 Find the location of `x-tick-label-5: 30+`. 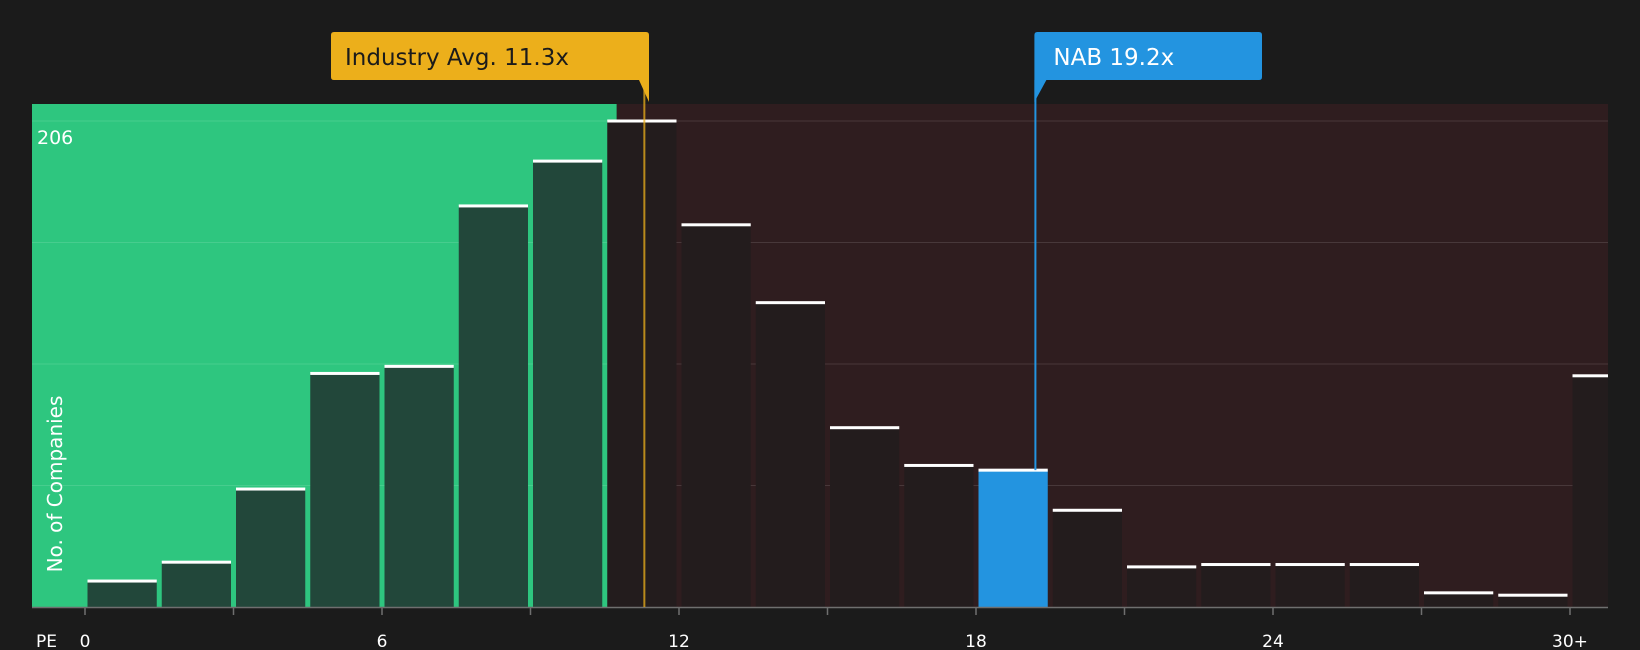

x-tick-label-5: 30+ is located at coordinates (1570, 641).